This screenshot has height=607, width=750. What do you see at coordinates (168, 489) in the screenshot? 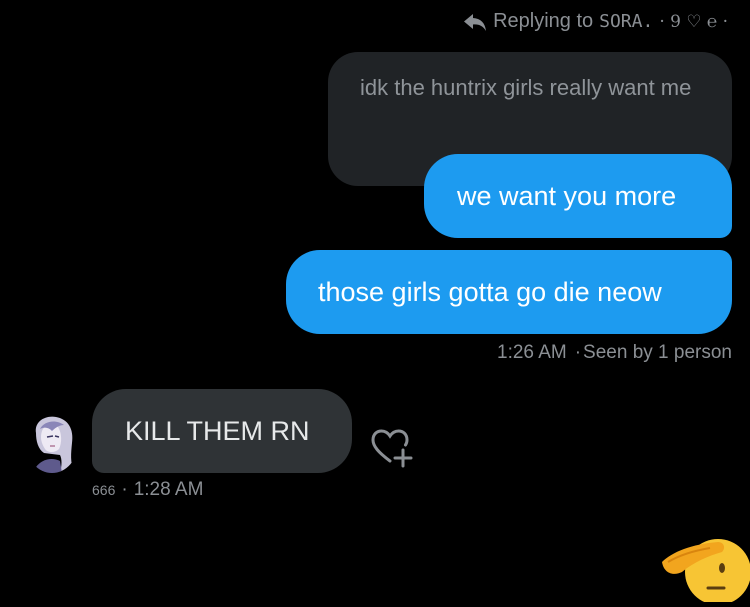
I see `incoming-timestamp: 1:28 AM` at bounding box center [168, 489].